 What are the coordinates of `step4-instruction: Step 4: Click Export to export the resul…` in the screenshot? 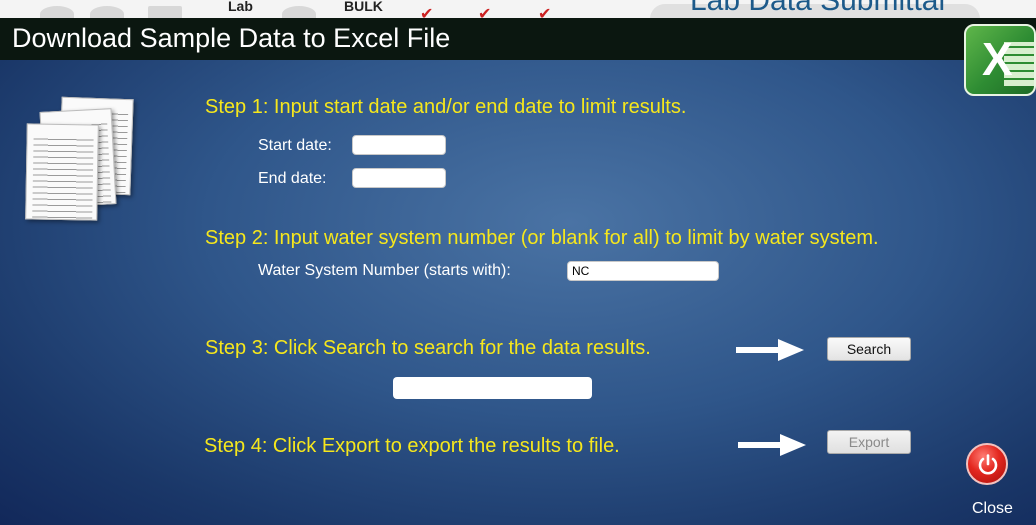 It's located at (412, 446).